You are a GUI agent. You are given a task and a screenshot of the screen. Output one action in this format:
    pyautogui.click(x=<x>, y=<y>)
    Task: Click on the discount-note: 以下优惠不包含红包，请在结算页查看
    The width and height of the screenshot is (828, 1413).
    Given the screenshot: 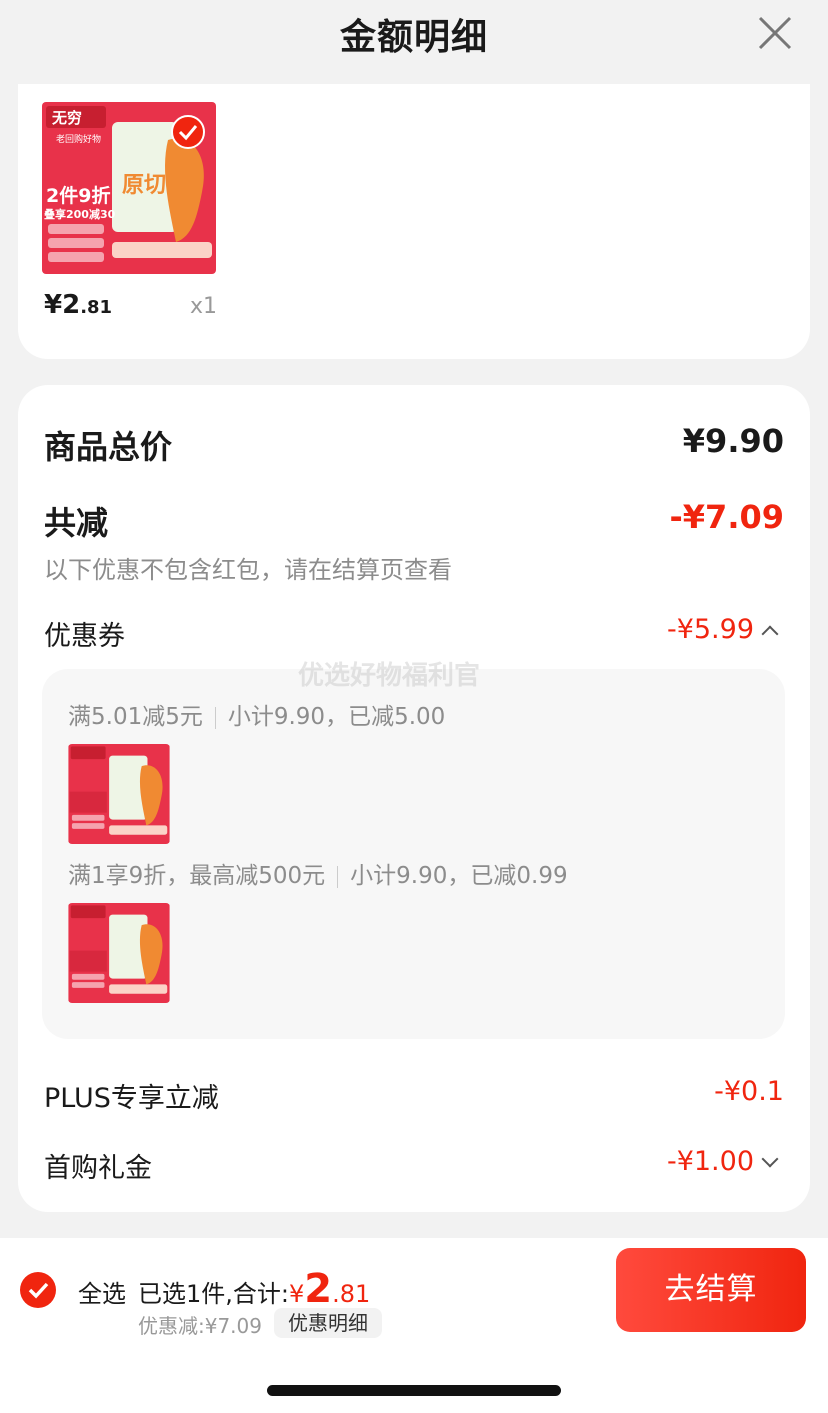 What is the action you would take?
    pyautogui.click(x=248, y=570)
    